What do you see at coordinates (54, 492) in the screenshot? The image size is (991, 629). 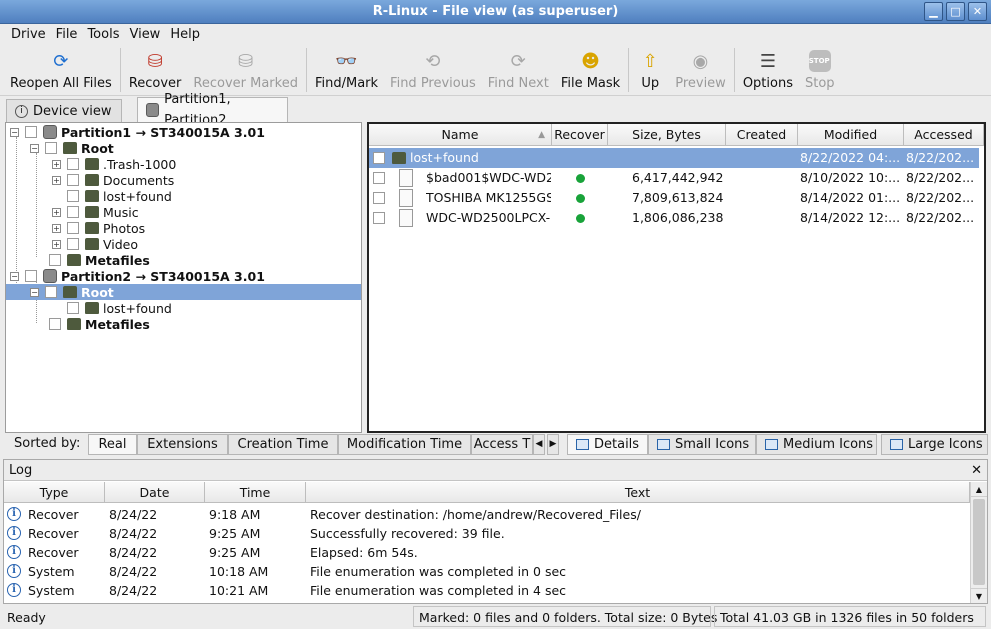 I see `log-column-type: Type` at bounding box center [54, 492].